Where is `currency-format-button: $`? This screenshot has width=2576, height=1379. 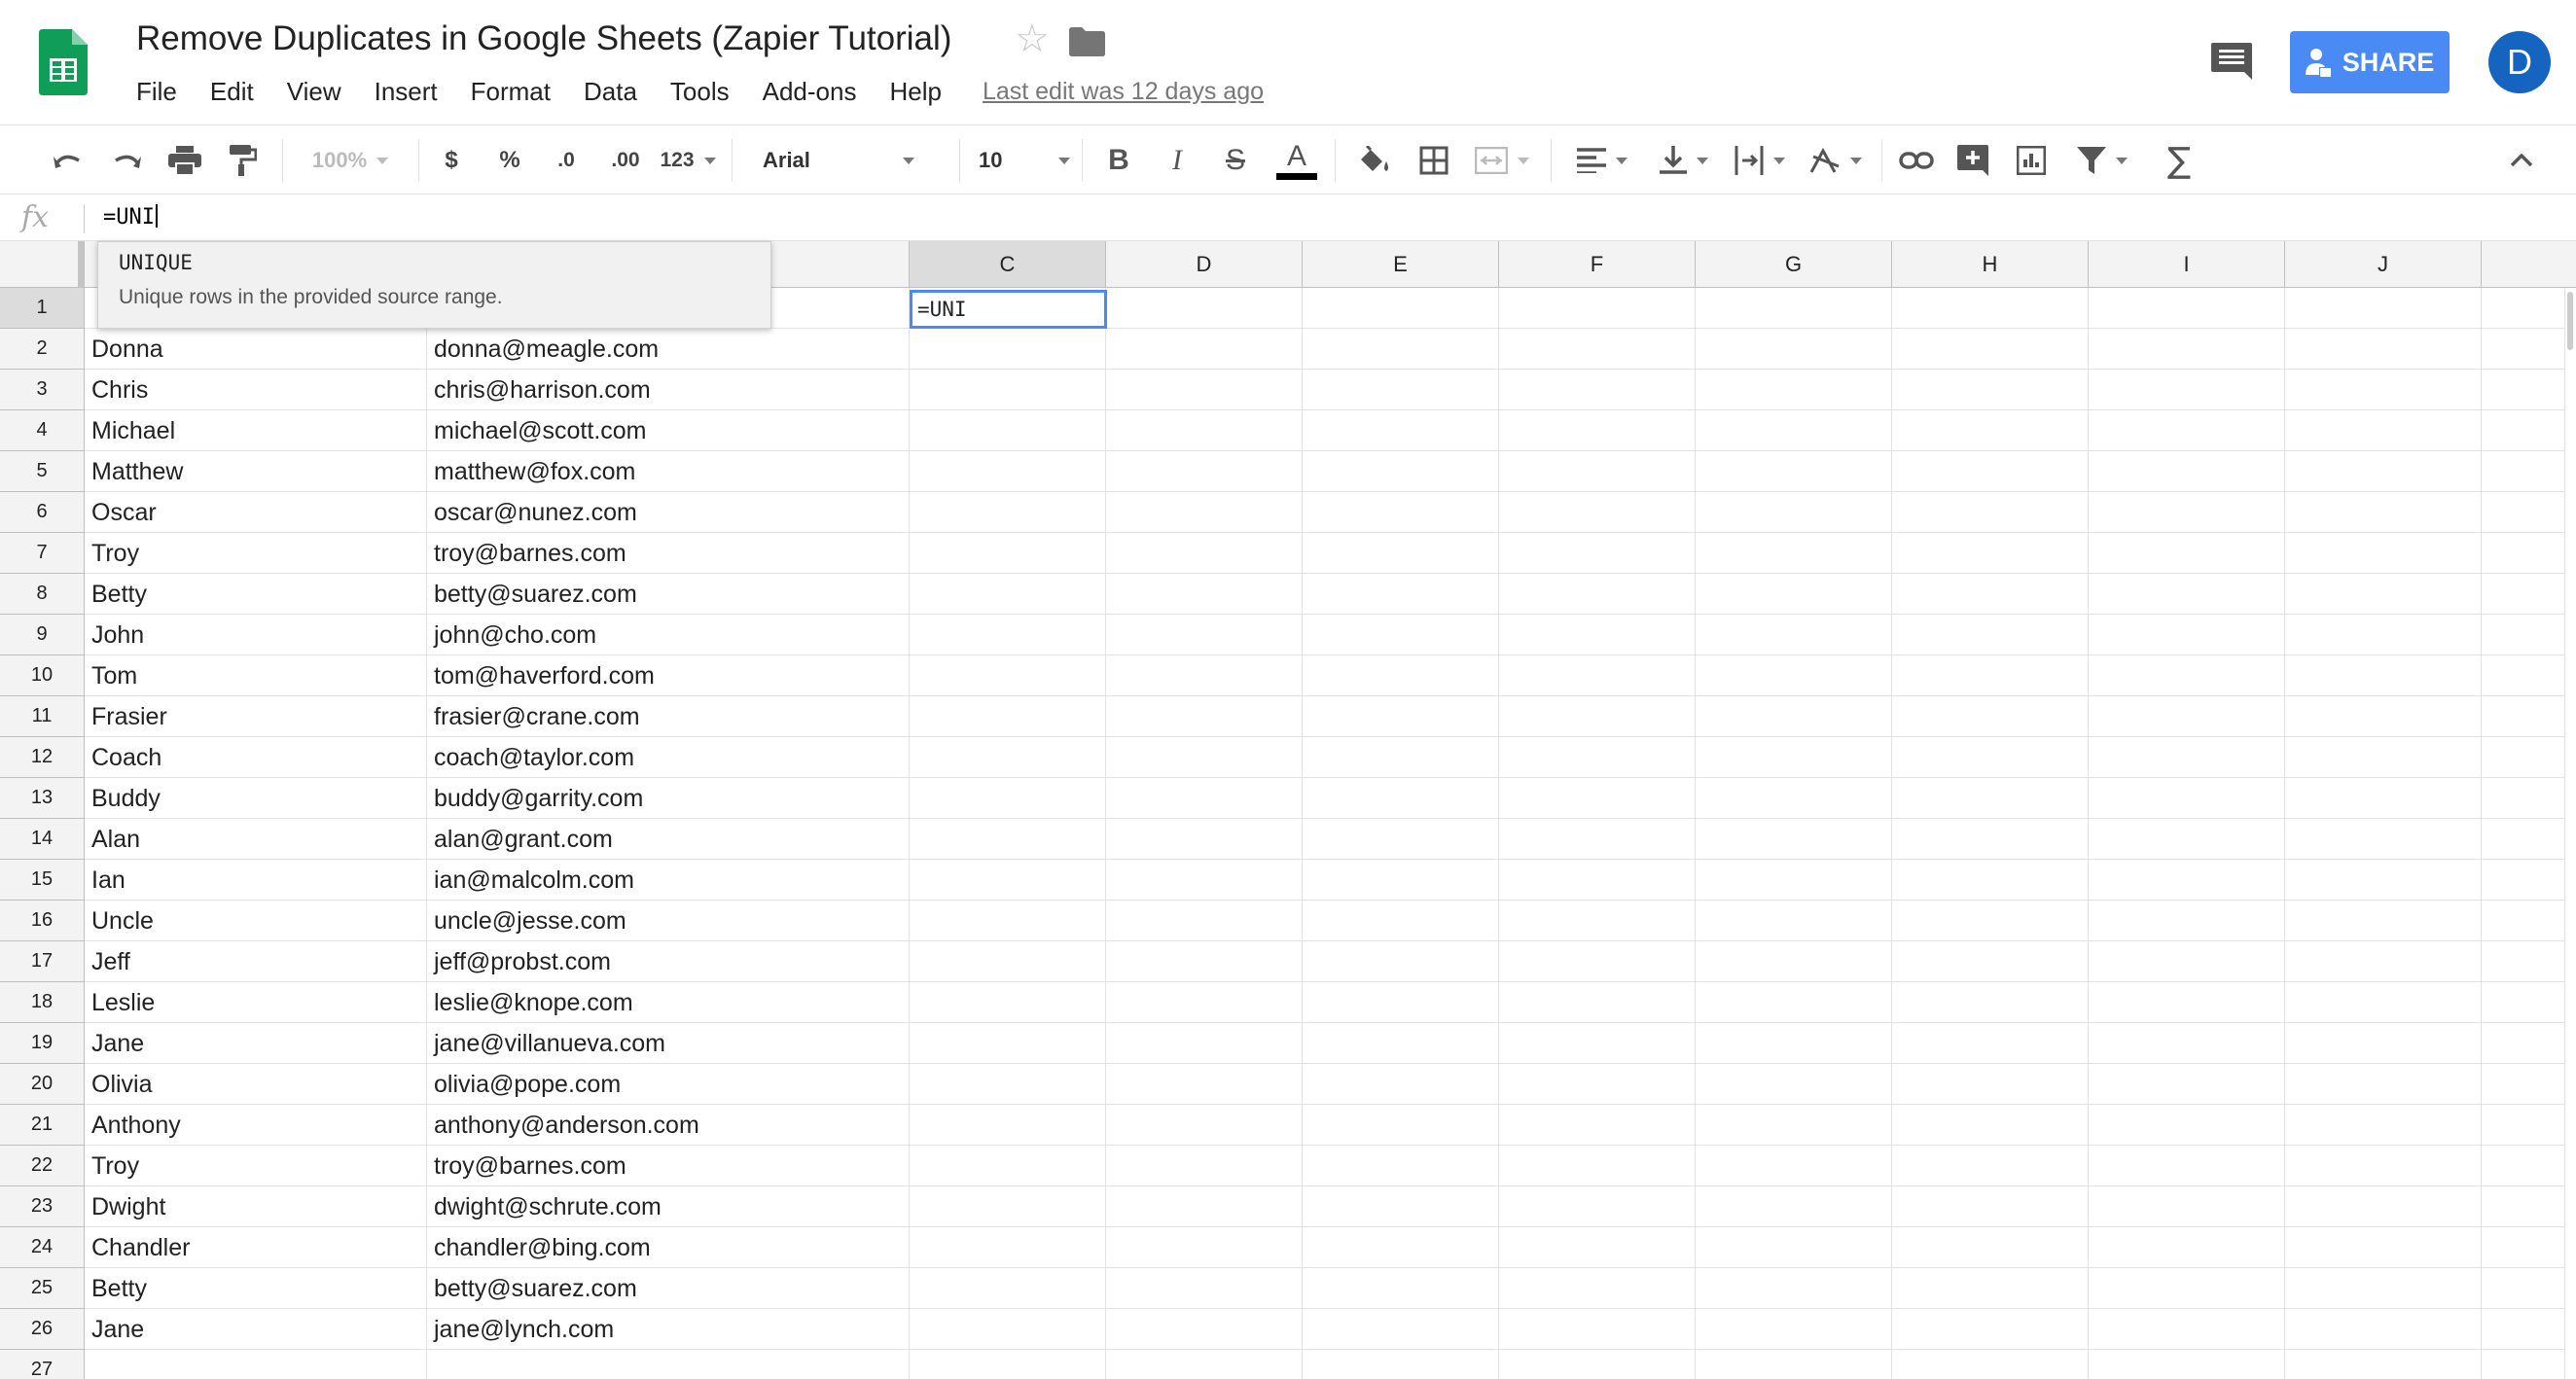 currency-format-button: $ is located at coordinates (451, 160).